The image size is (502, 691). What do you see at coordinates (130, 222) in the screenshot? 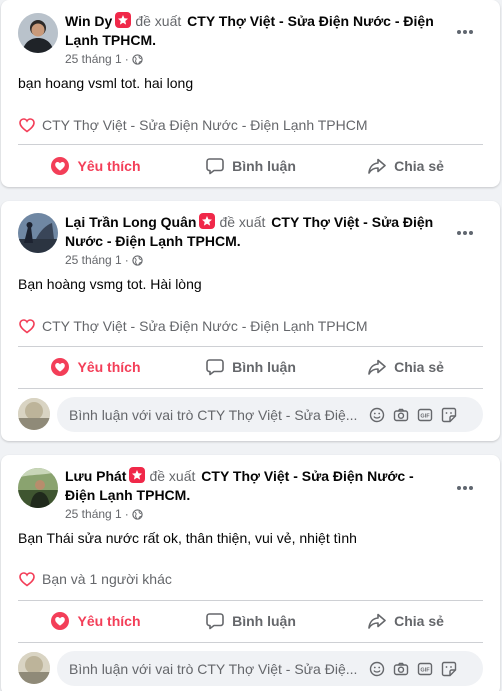
I see `author-name: Lại Trần Long Quân` at bounding box center [130, 222].